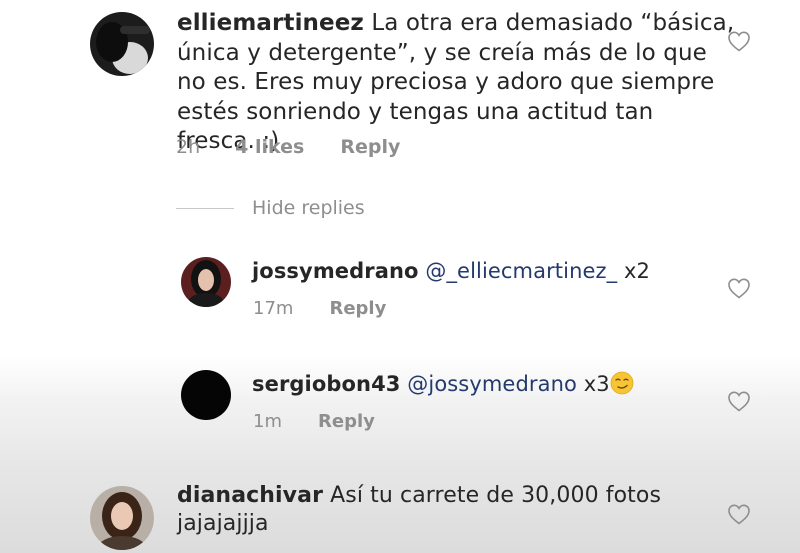 Image resolution: width=800 pixels, height=553 pixels. Describe the element at coordinates (319, 308) in the screenshot. I see `reply-meta: 17m Reply` at that location.